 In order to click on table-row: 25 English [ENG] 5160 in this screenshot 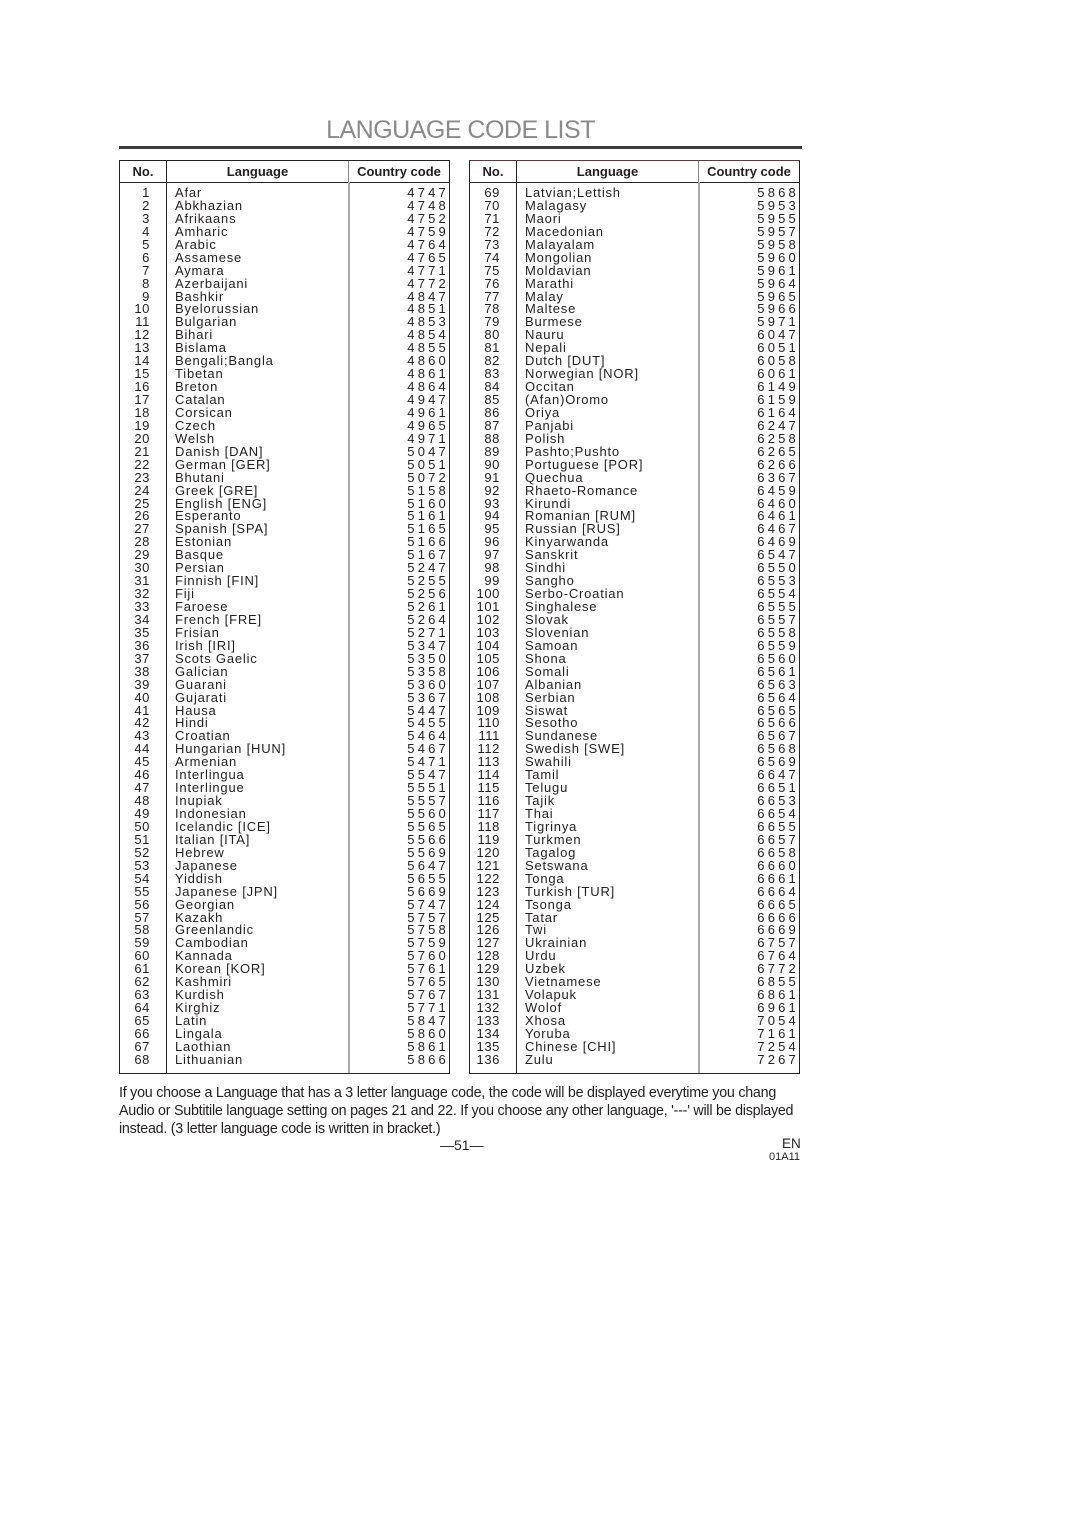, I will do `click(284, 504)`.